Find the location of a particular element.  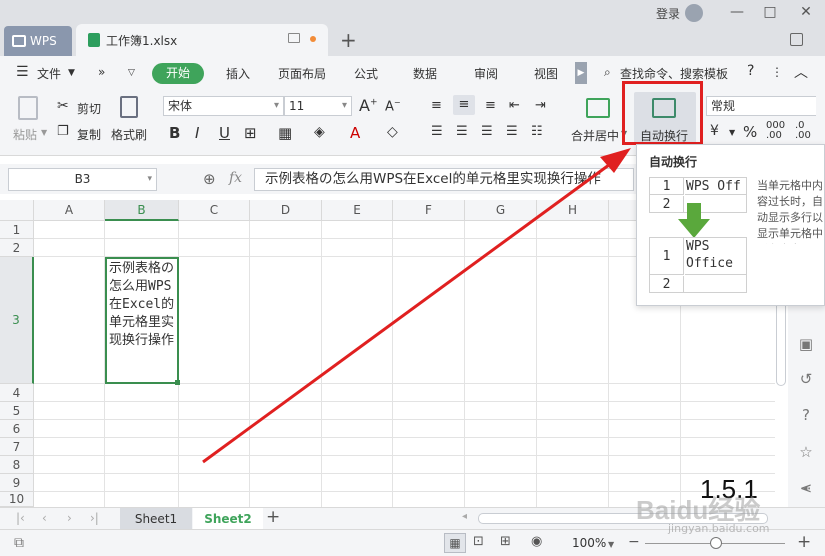

star-icon: ☆ is located at coordinates (806, 452).